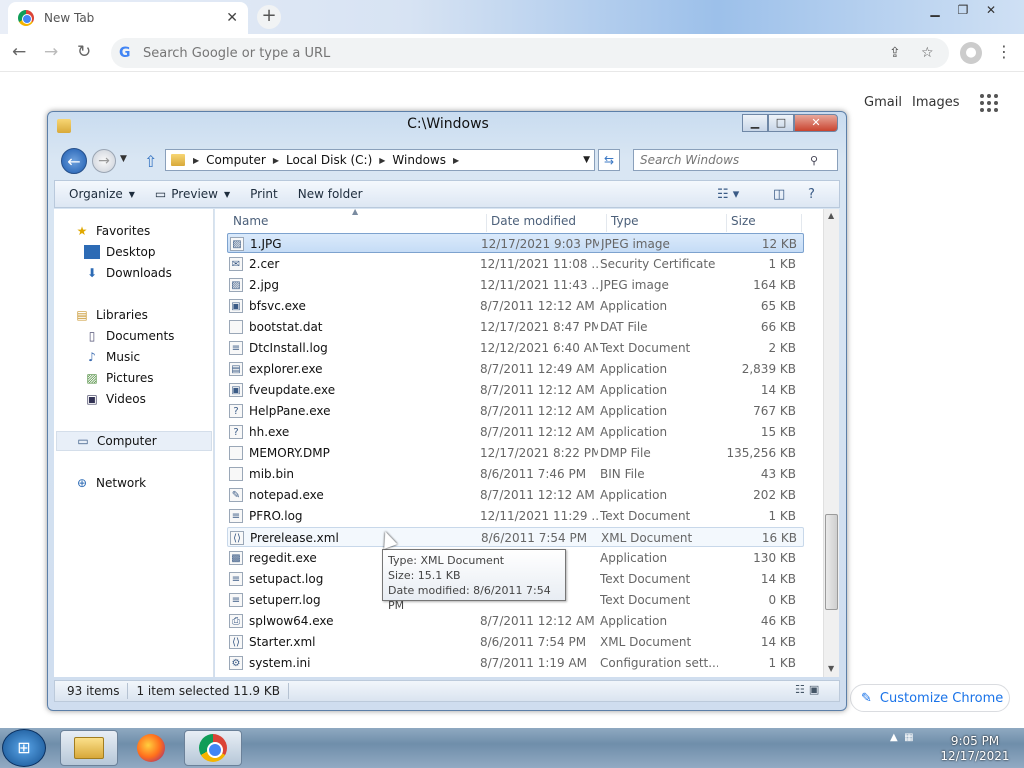 Image resolution: width=1024 pixels, height=768 pixels. Describe the element at coordinates (118, 378) in the screenshot. I see `nav-pictures: ▨ Pictures` at that location.